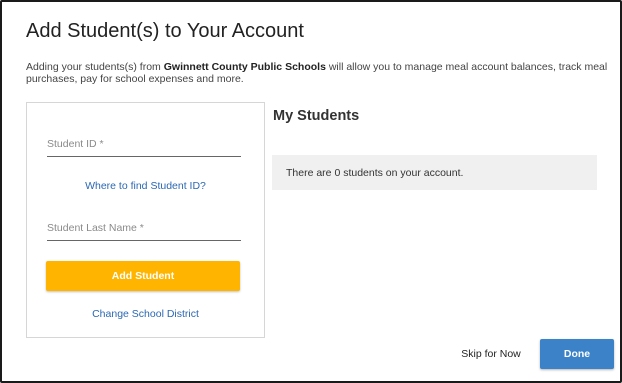 This screenshot has height=383, width=622. Describe the element at coordinates (244, 67) in the screenshot. I see `district-name: Gwinnett County Public Schools` at that location.